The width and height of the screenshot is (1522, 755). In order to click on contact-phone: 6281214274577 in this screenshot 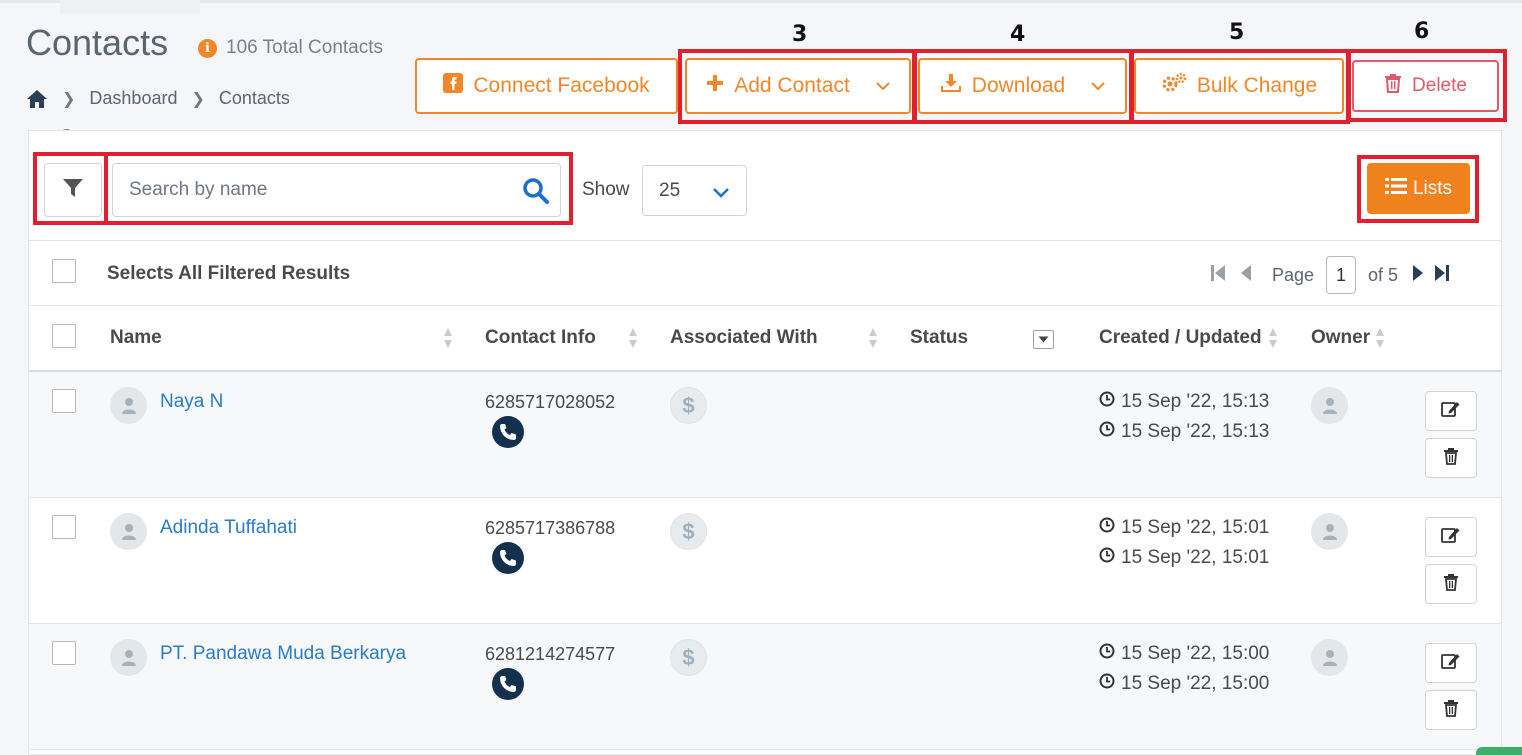, I will do `click(550, 654)`.